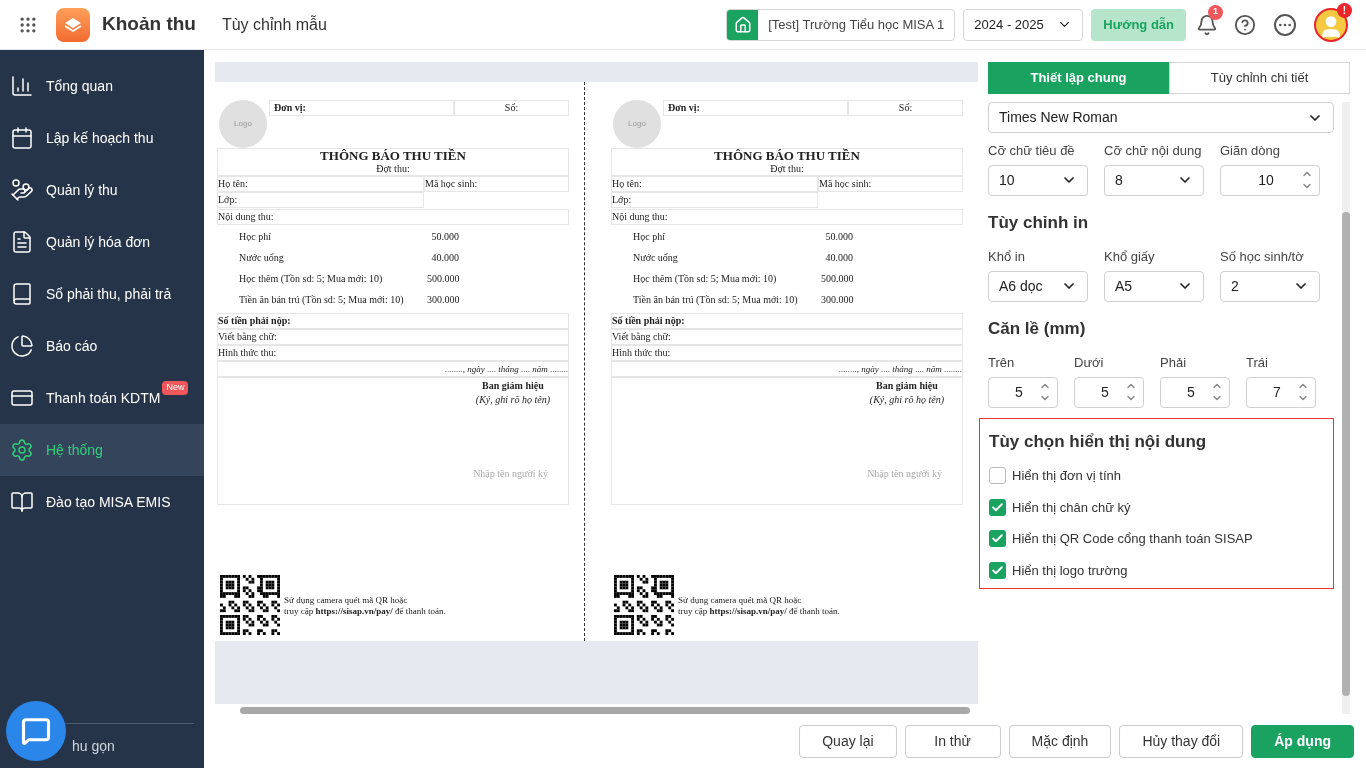  Describe the element at coordinates (1259, 78) in the screenshot. I see `settings-tab: Tùy chỉnh chi tiết` at that location.